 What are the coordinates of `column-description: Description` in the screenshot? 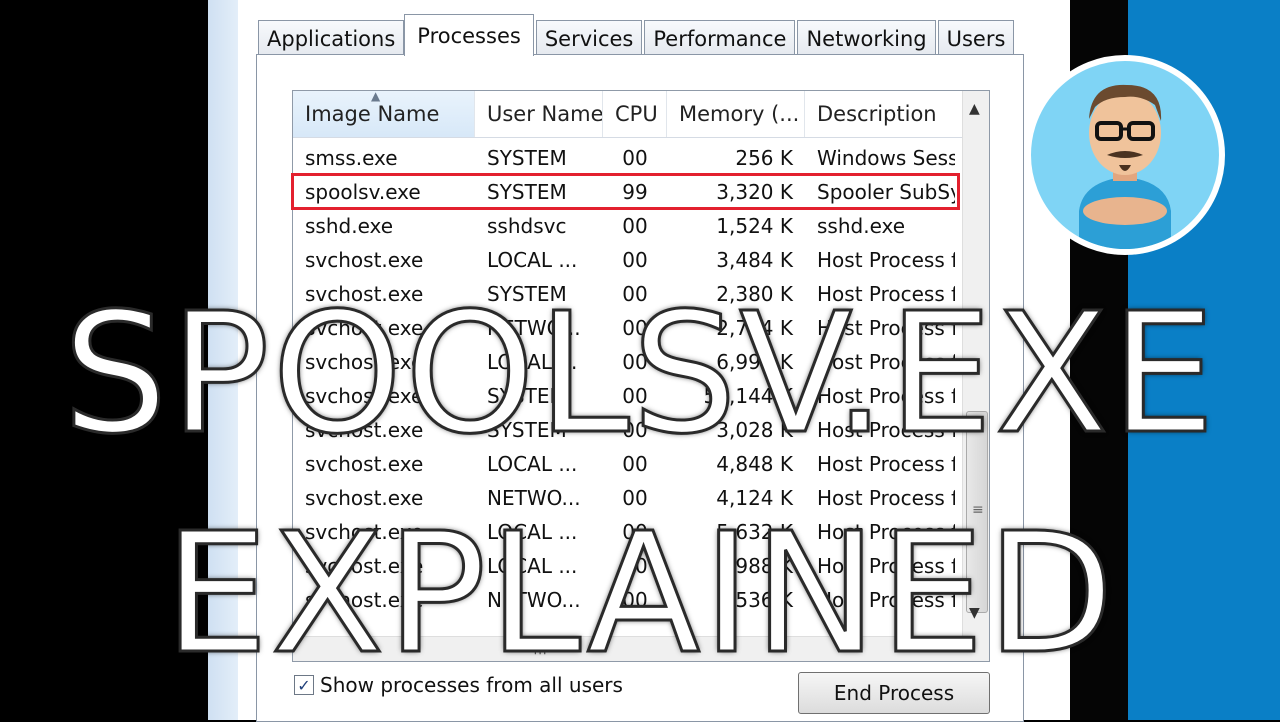 It's located at (884, 114).